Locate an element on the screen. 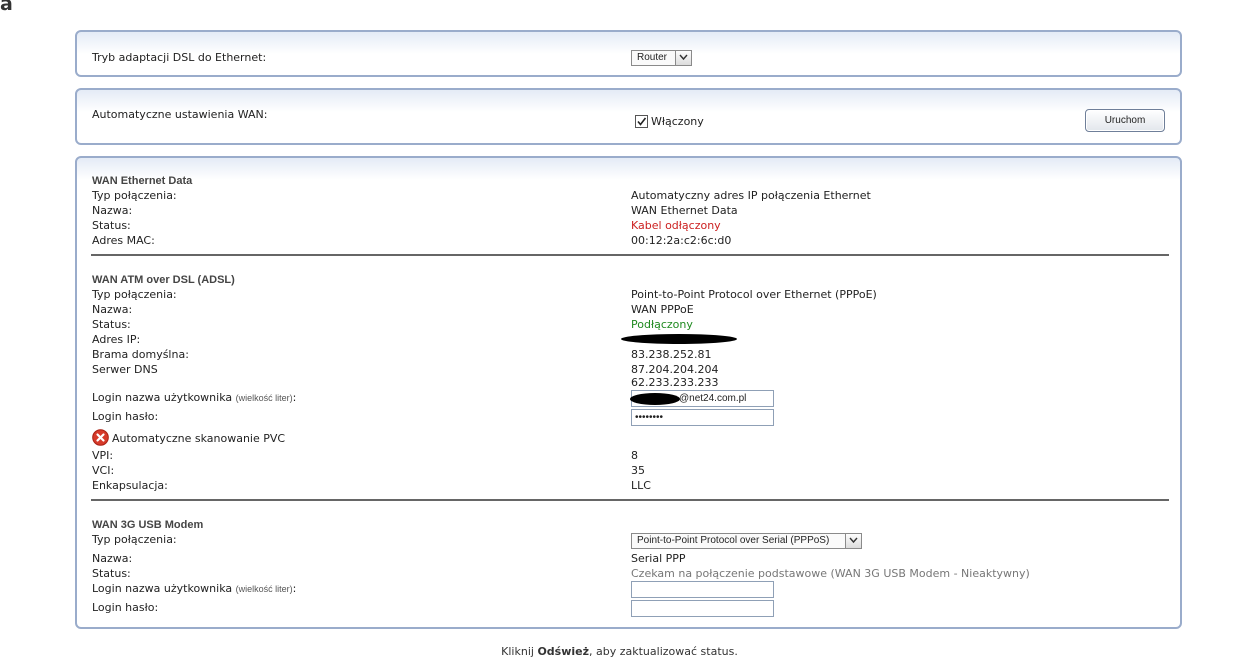 This screenshot has height=662, width=1239. name-label: Nazwa: is located at coordinates (112, 558).